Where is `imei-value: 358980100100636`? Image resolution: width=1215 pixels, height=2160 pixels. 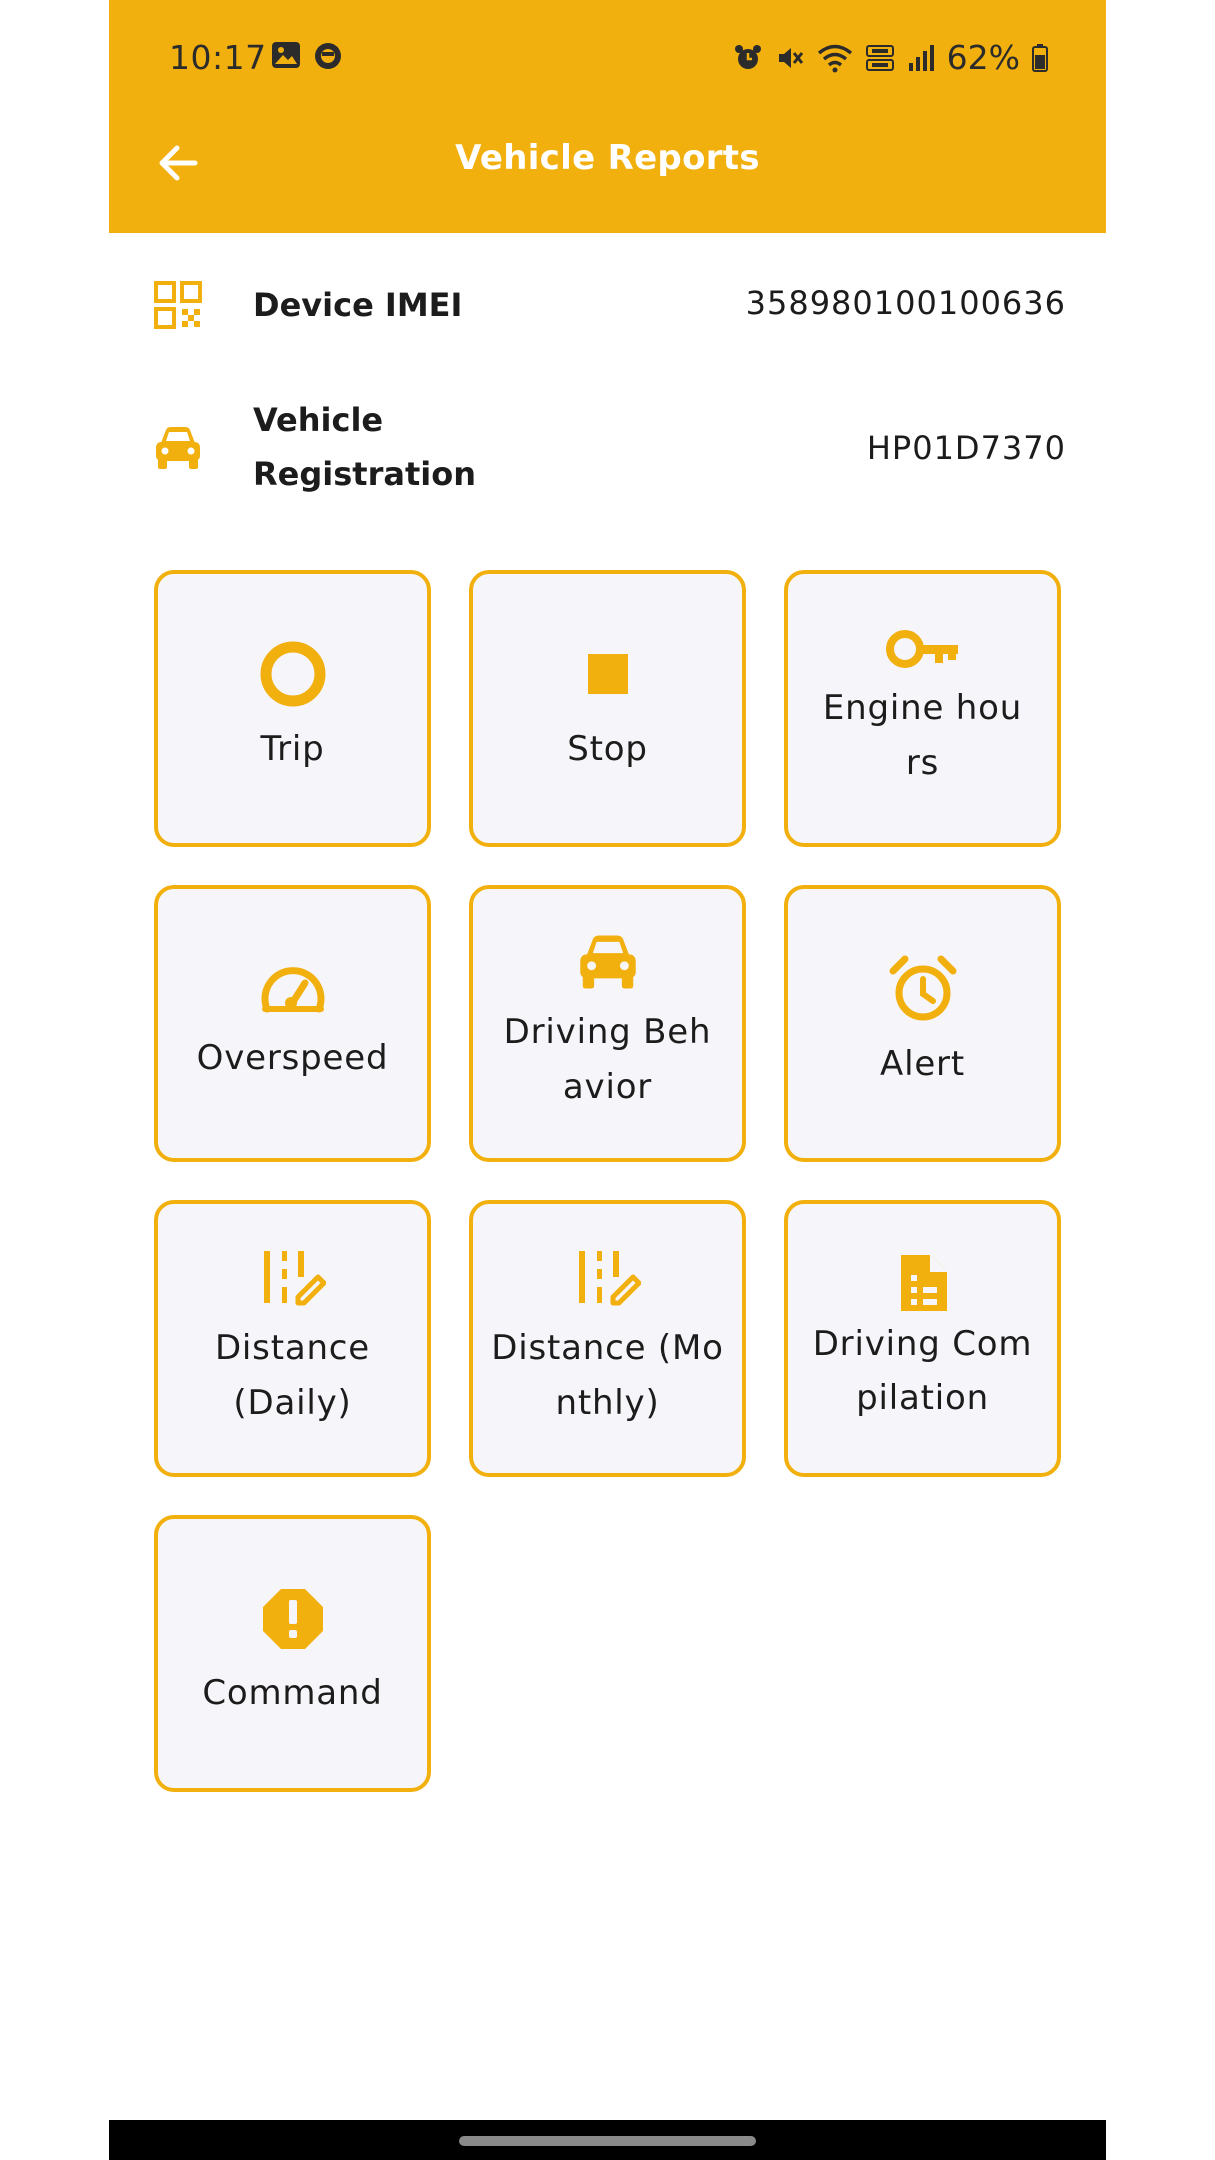 imei-value: 358980100100636 is located at coordinates (905, 303).